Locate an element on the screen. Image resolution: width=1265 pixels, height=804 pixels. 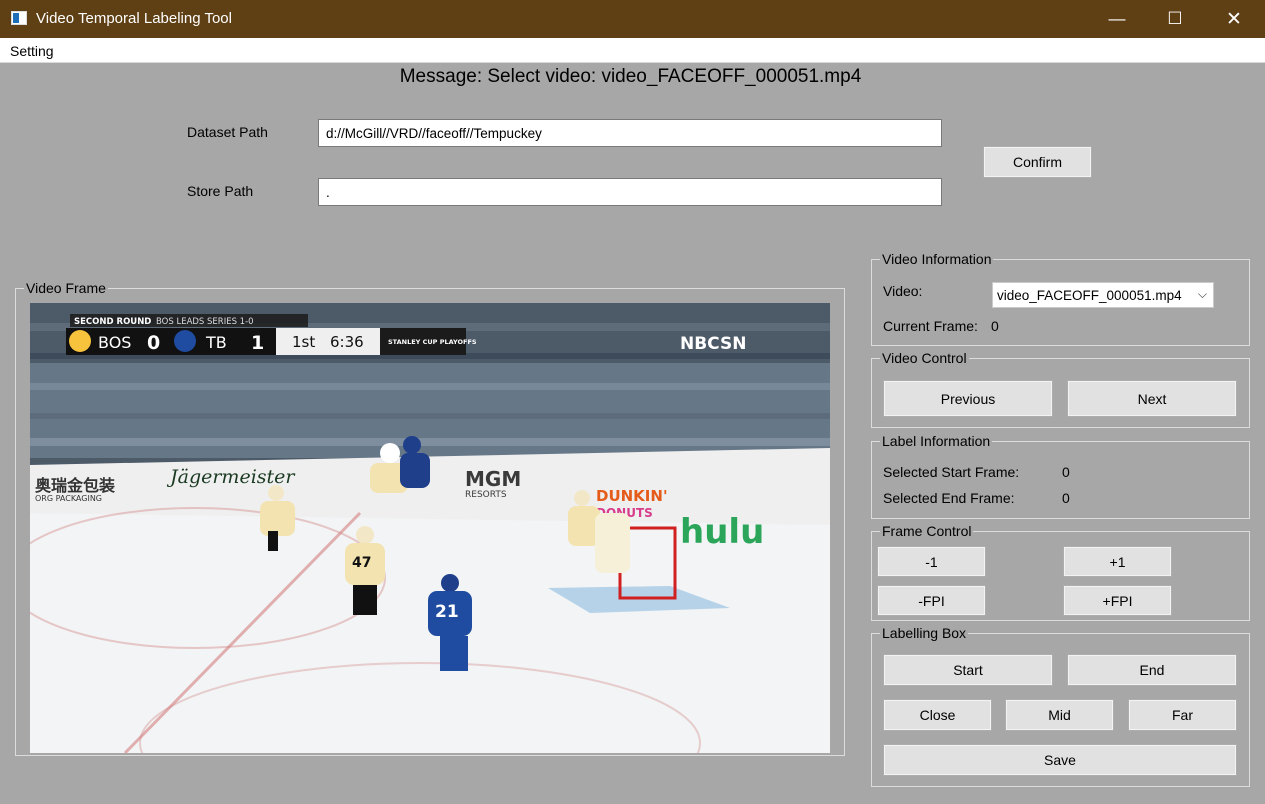
minus-fpi-button: -FPI is located at coordinates (931, 600).